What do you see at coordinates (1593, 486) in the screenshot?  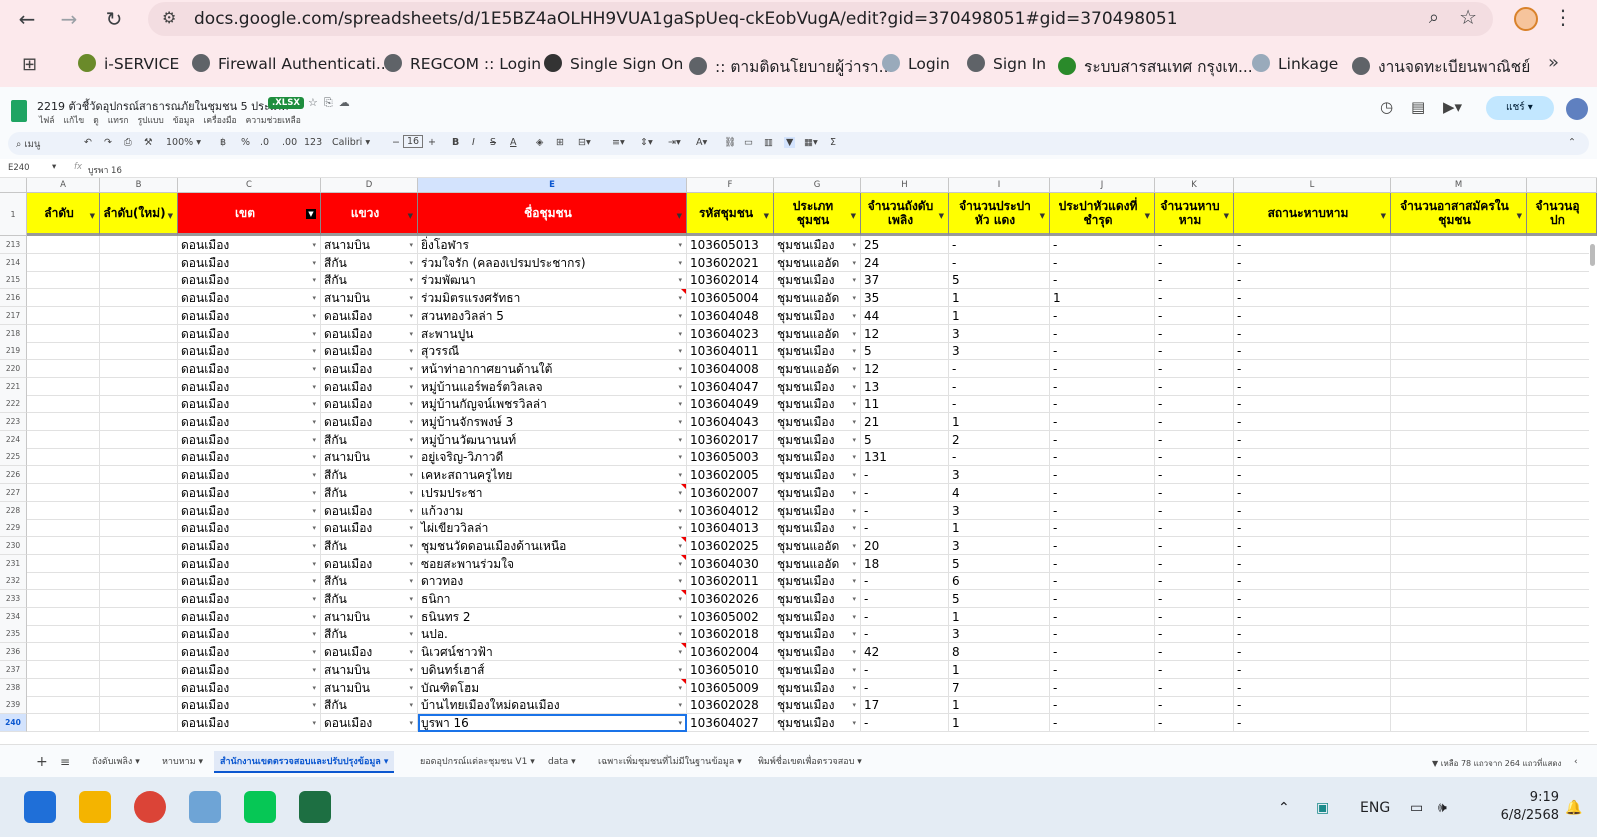 I see `vertical-scrollbar` at bounding box center [1593, 486].